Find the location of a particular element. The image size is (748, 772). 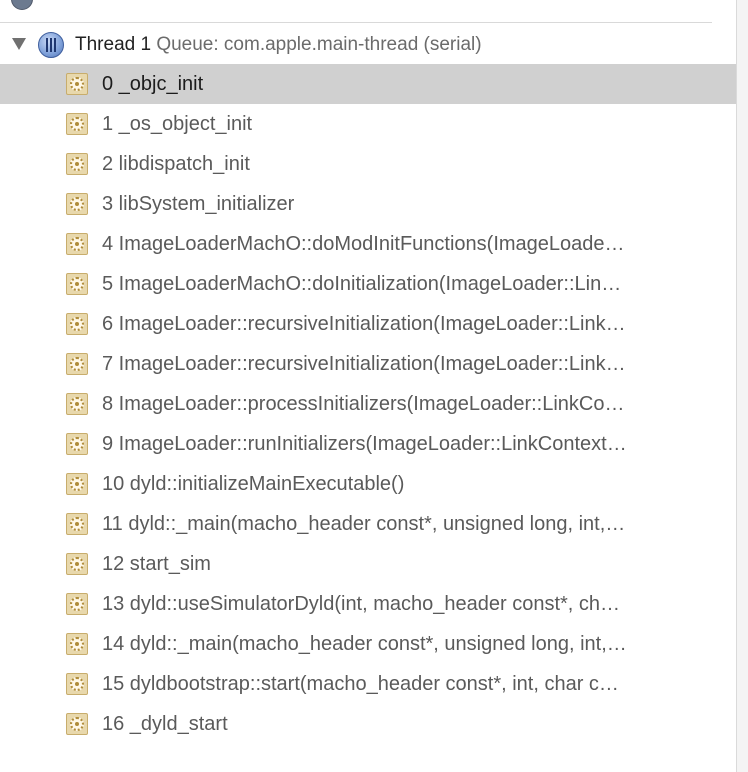

stack-frame-row: 1 _os_object_init is located at coordinates (368, 124).